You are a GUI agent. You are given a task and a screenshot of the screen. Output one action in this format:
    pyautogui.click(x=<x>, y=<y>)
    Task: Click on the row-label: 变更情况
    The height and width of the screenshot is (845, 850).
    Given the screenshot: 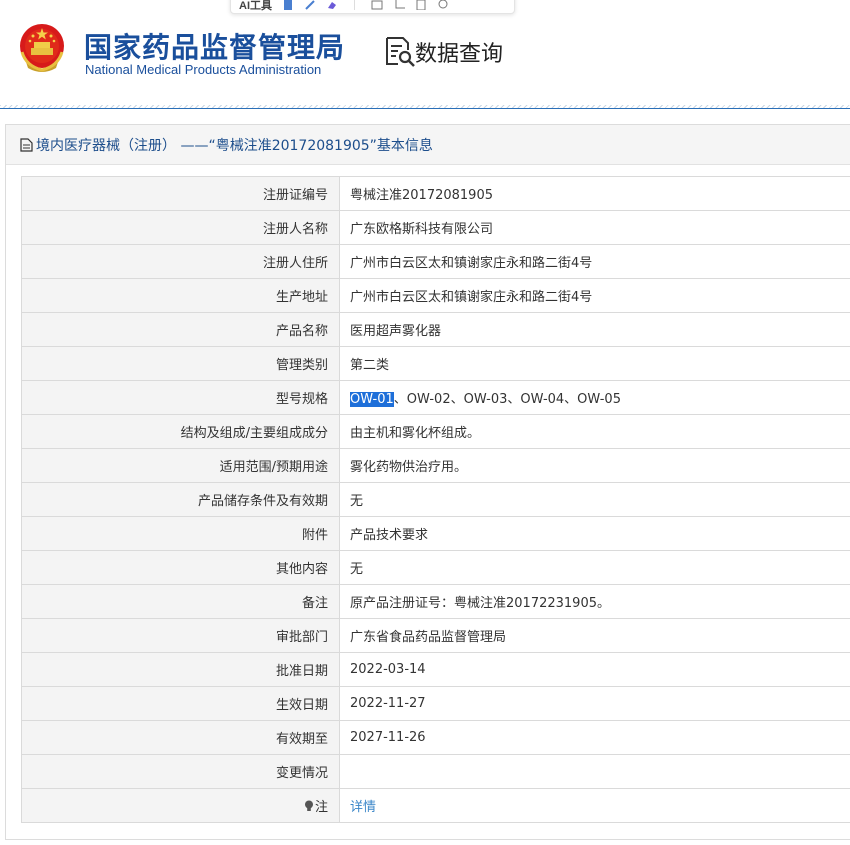 What is the action you would take?
    pyautogui.click(x=180, y=771)
    